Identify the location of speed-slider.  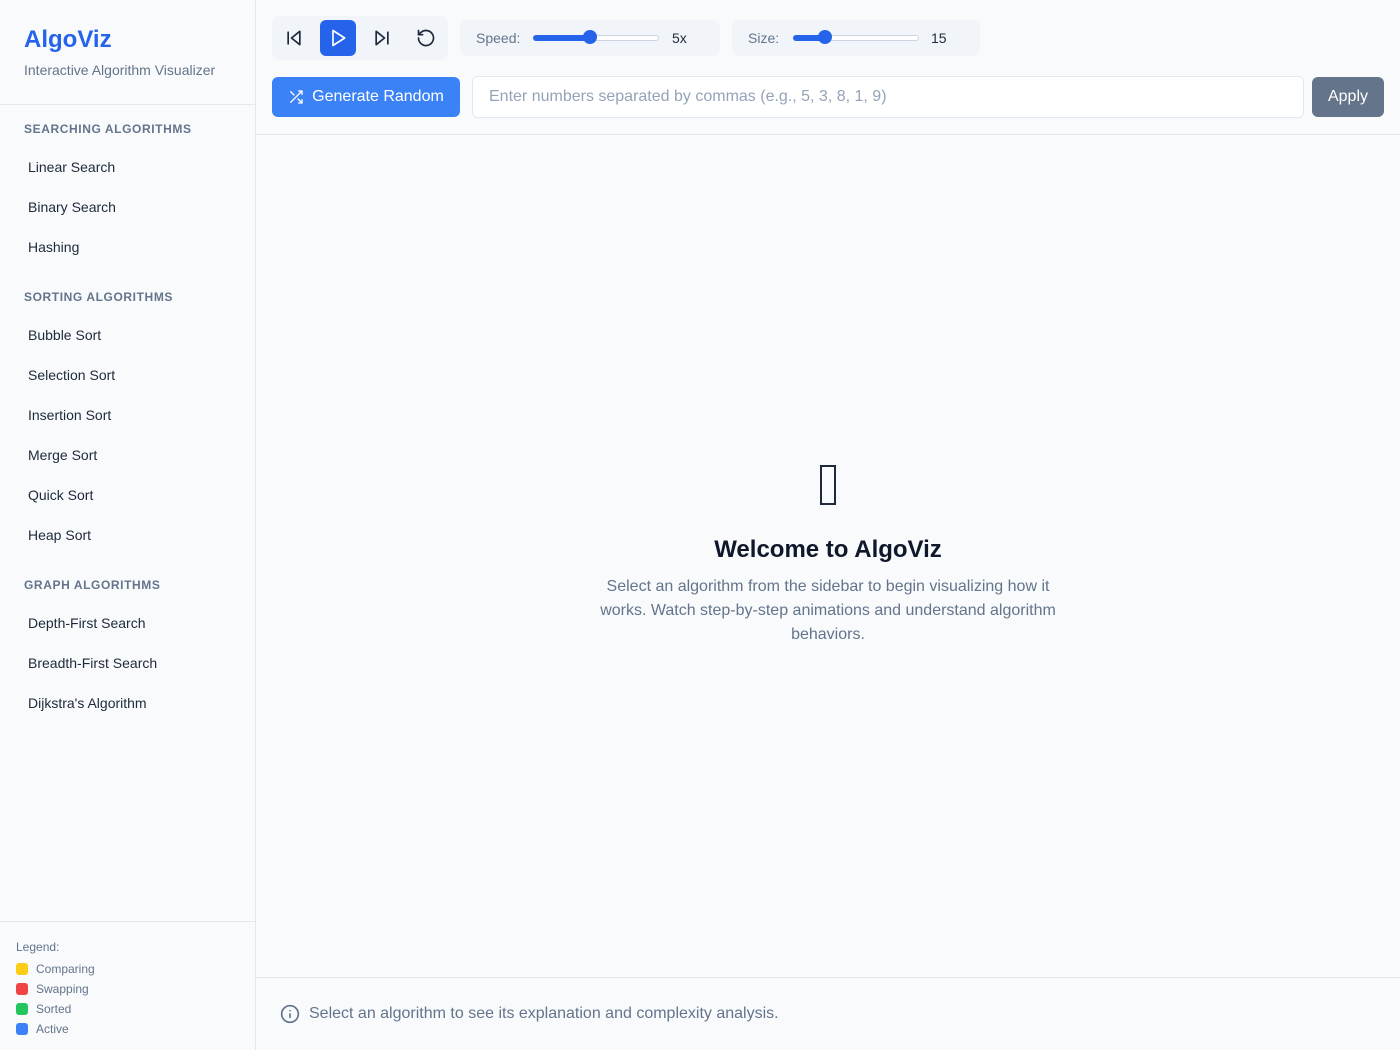
(596, 37).